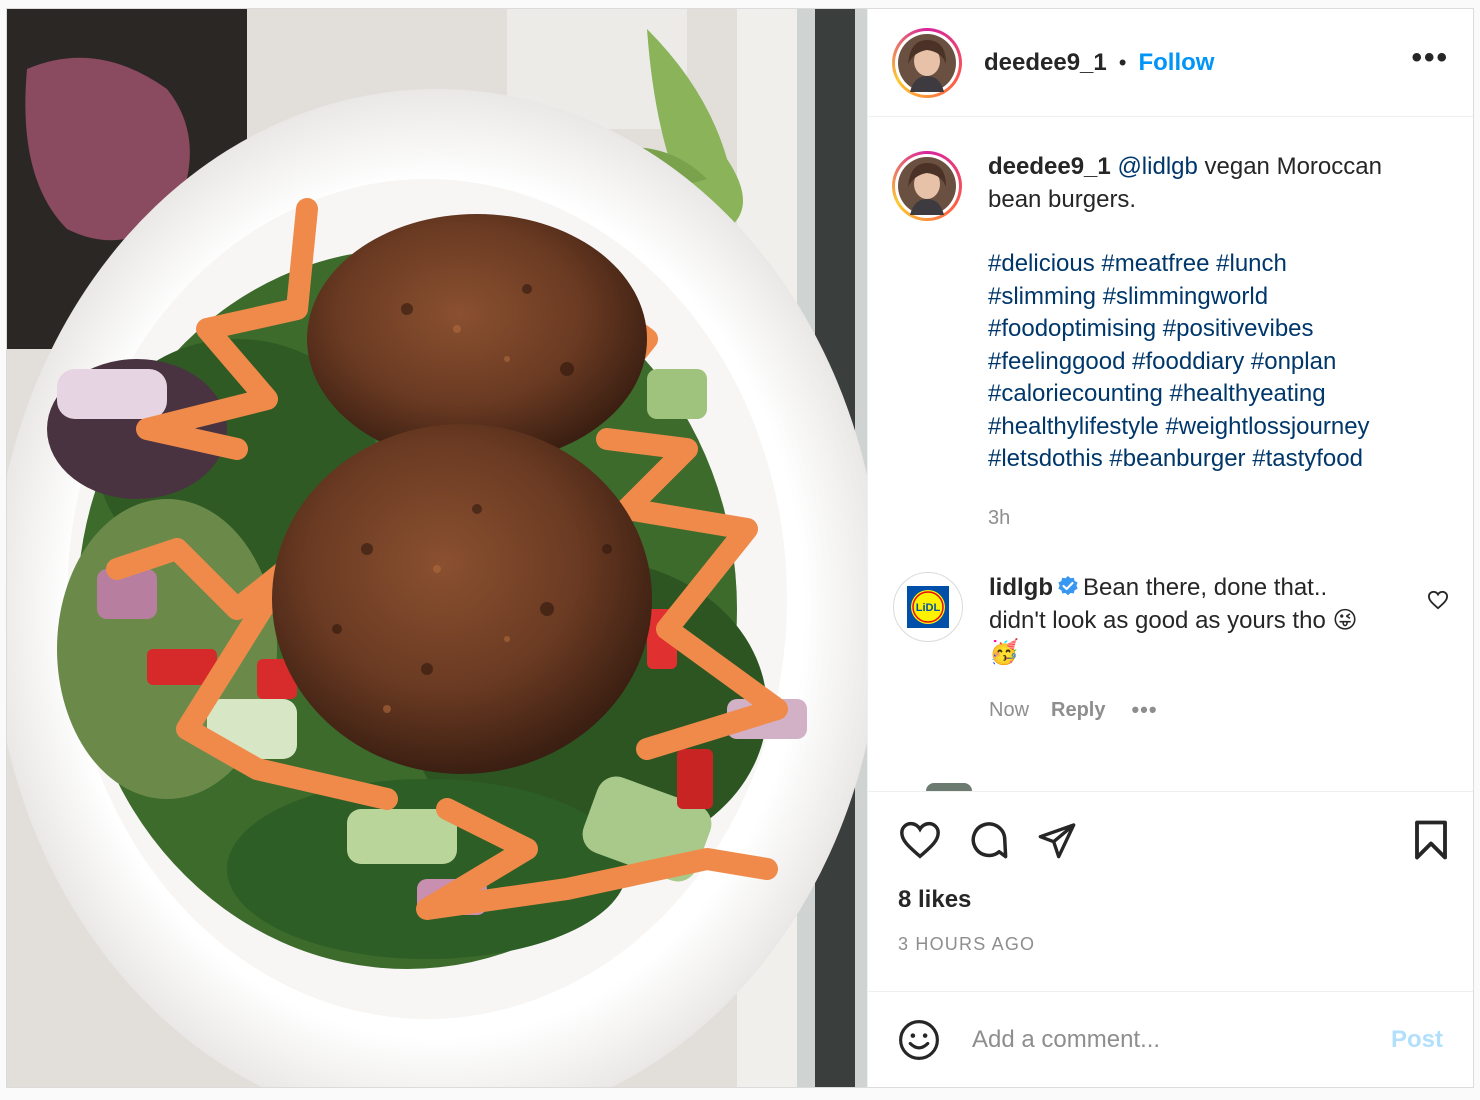  What do you see at coordinates (1189, 710) in the screenshot?
I see `comment-actions: Now Reply •••` at bounding box center [1189, 710].